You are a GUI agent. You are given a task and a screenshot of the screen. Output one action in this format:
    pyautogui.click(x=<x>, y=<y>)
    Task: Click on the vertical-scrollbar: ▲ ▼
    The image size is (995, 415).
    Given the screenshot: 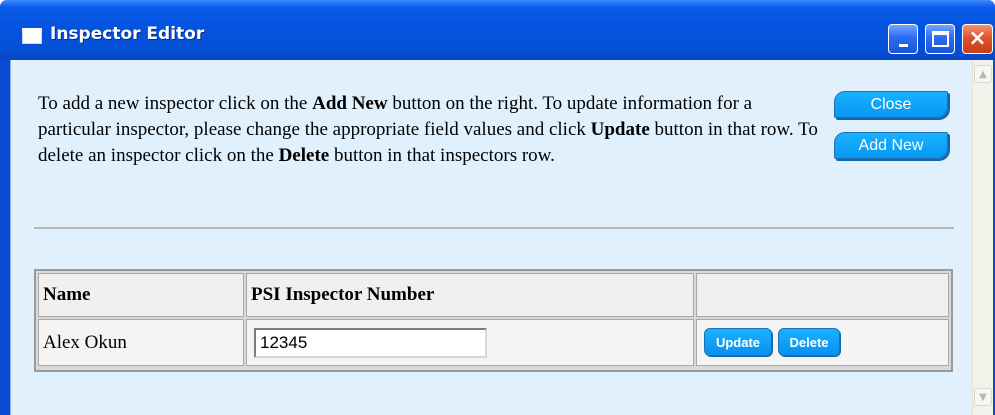 What is the action you would take?
    pyautogui.click(x=982, y=237)
    